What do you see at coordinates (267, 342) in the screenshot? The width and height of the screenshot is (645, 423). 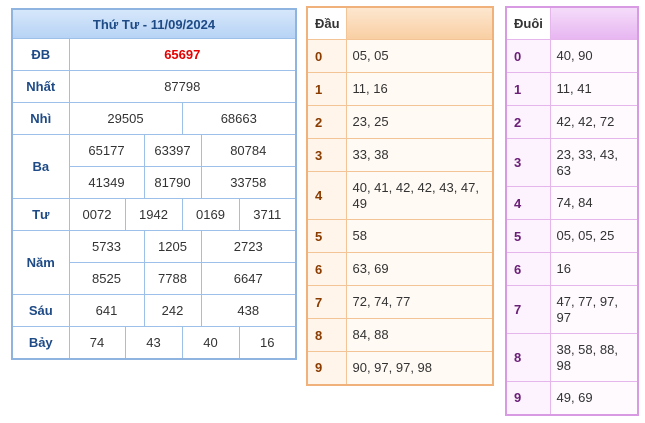 I see `prize-value-bay: 16` at bounding box center [267, 342].